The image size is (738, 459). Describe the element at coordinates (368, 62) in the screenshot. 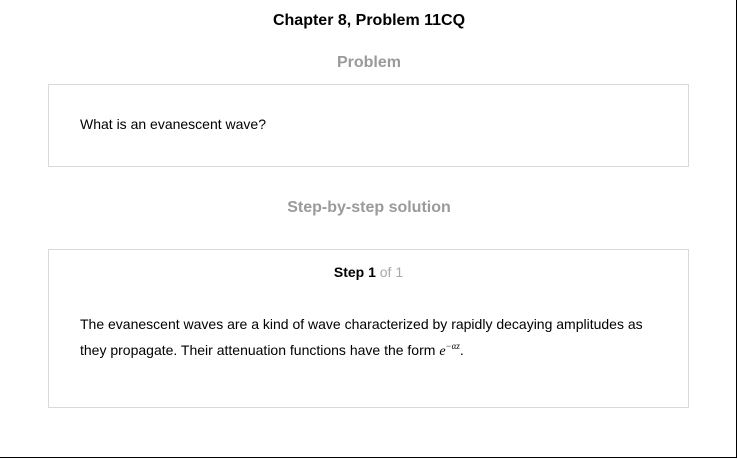

I see `problem-heading: Problem` at that location.